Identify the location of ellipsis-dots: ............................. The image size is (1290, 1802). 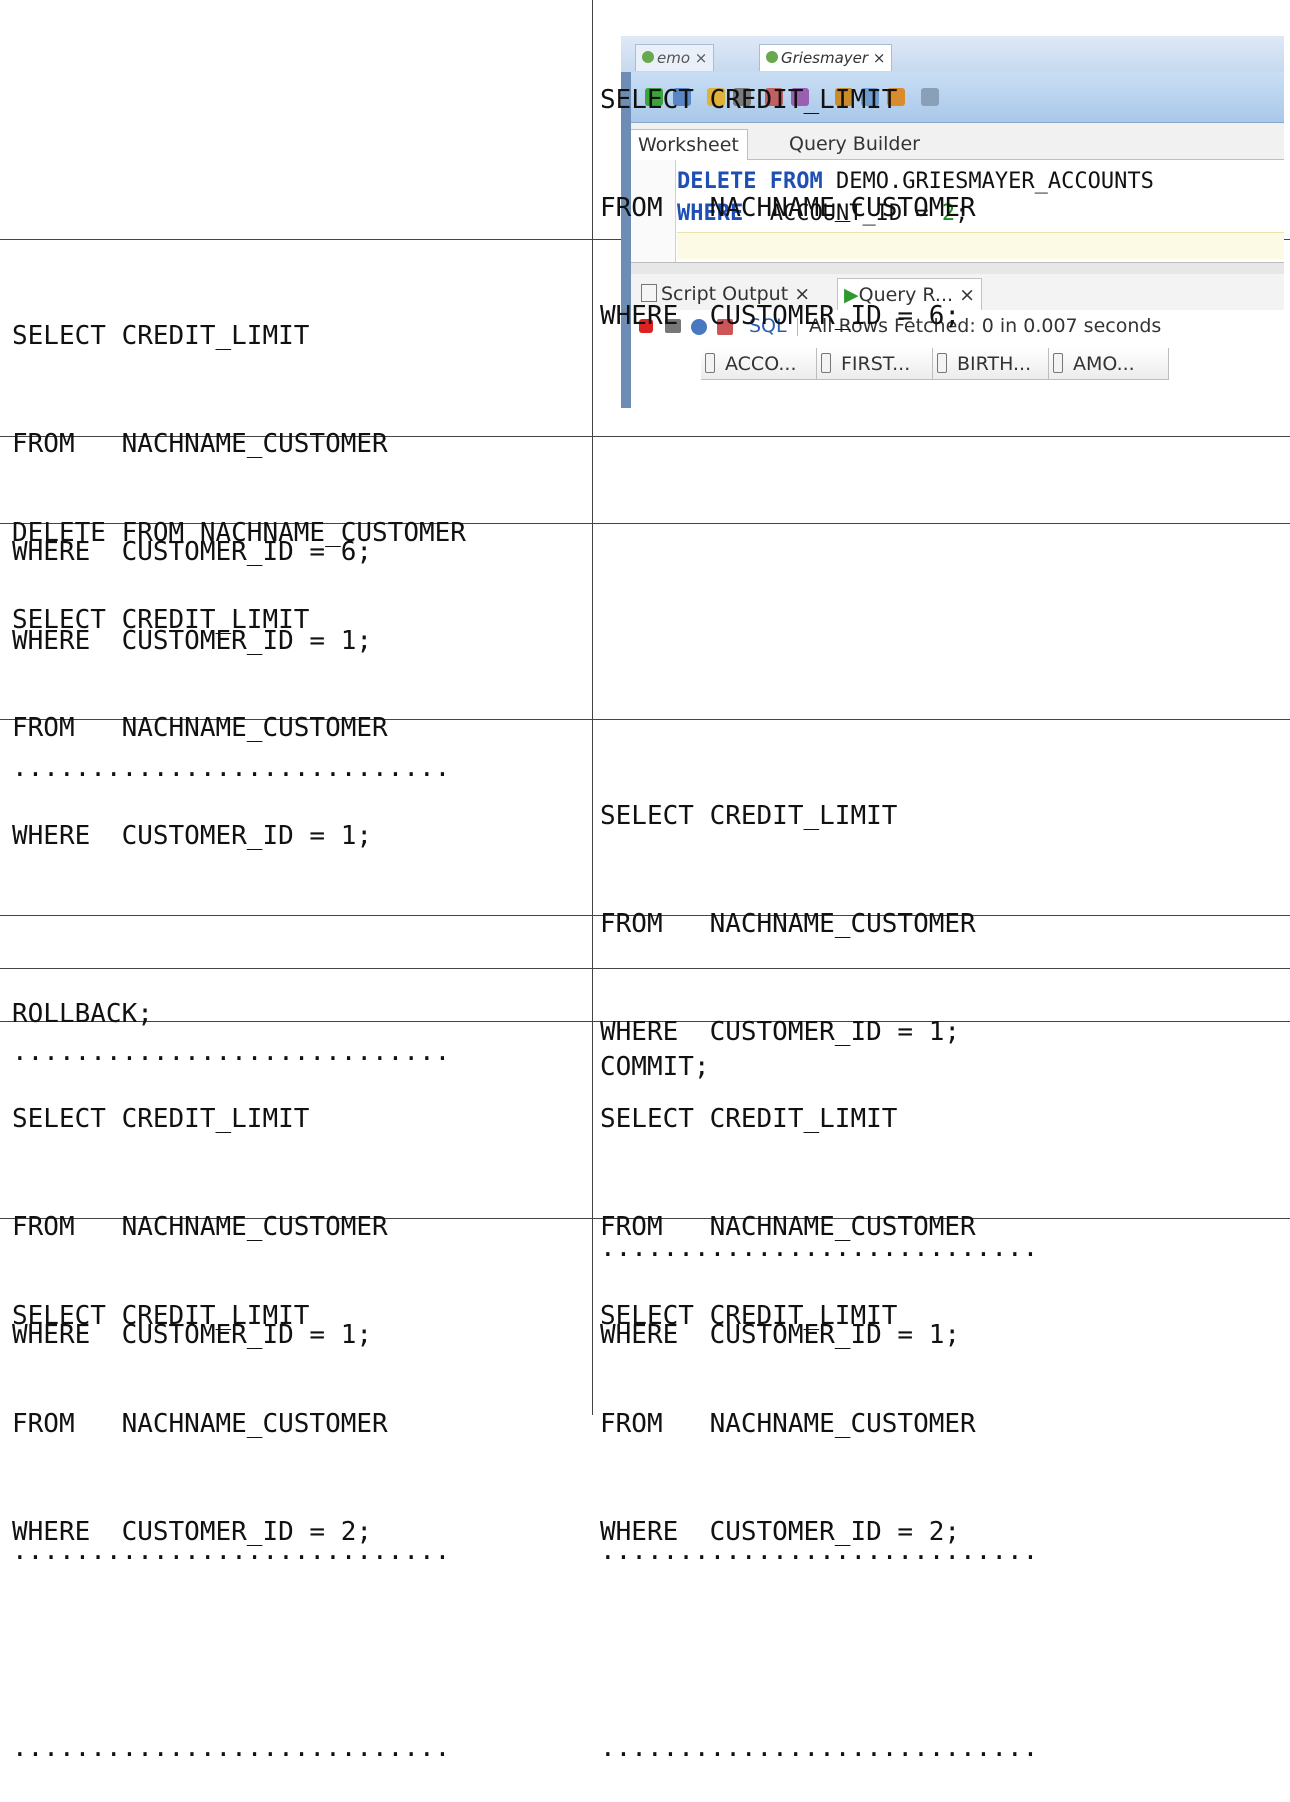
(819, 232).